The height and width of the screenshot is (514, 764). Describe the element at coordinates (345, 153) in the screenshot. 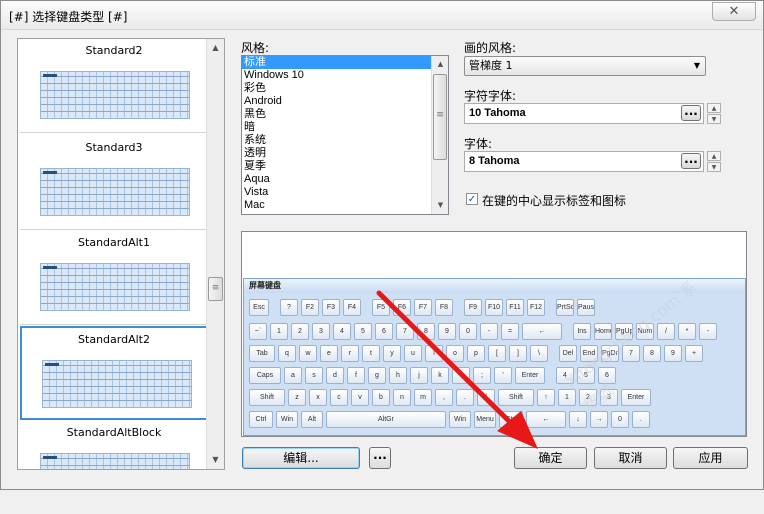

I see `style-option: 透明` at that location.